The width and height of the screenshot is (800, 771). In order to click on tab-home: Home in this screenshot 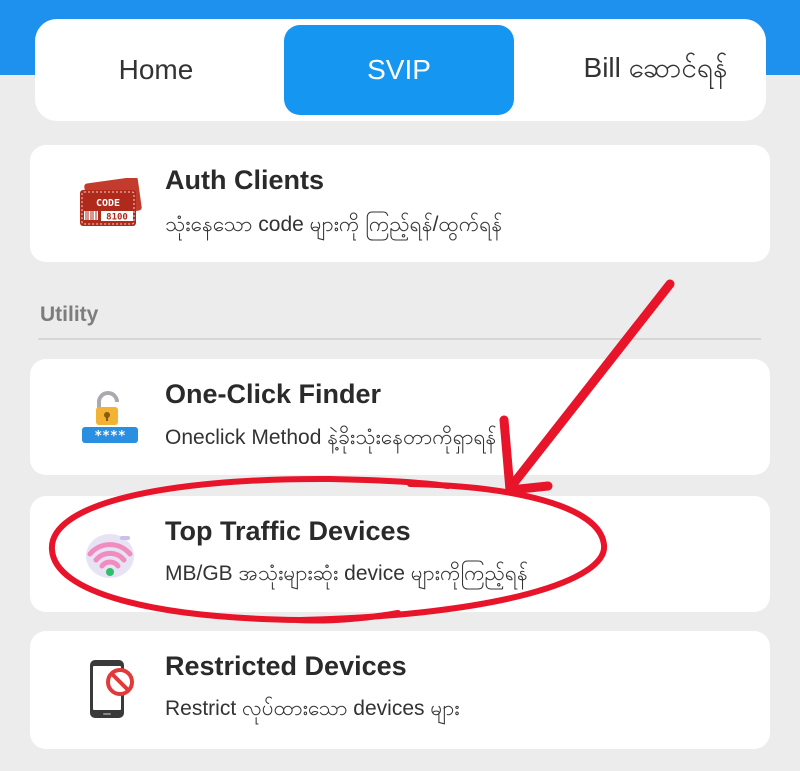, I will do `click(156, 70)`.